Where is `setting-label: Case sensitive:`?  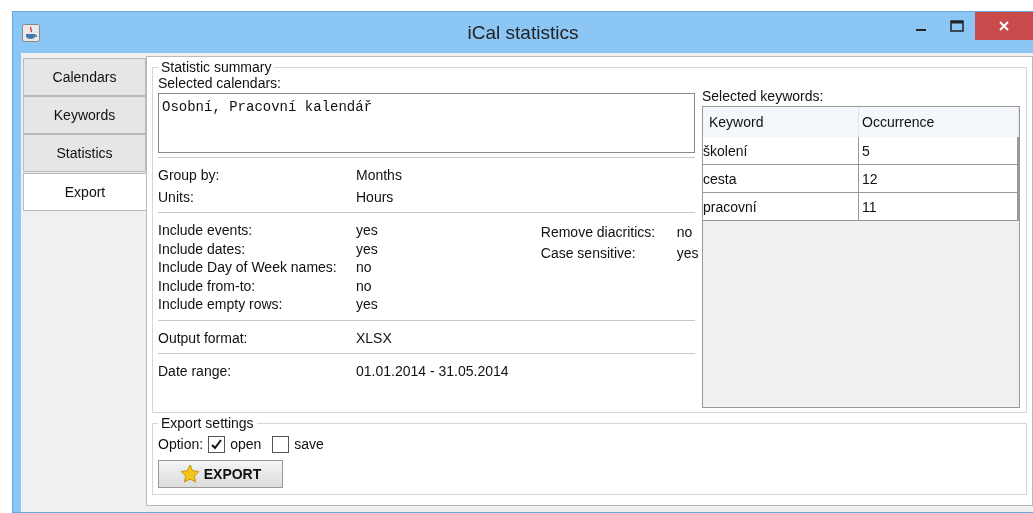
setting-label: Case sensitive: is located at coordinates (588, 252).